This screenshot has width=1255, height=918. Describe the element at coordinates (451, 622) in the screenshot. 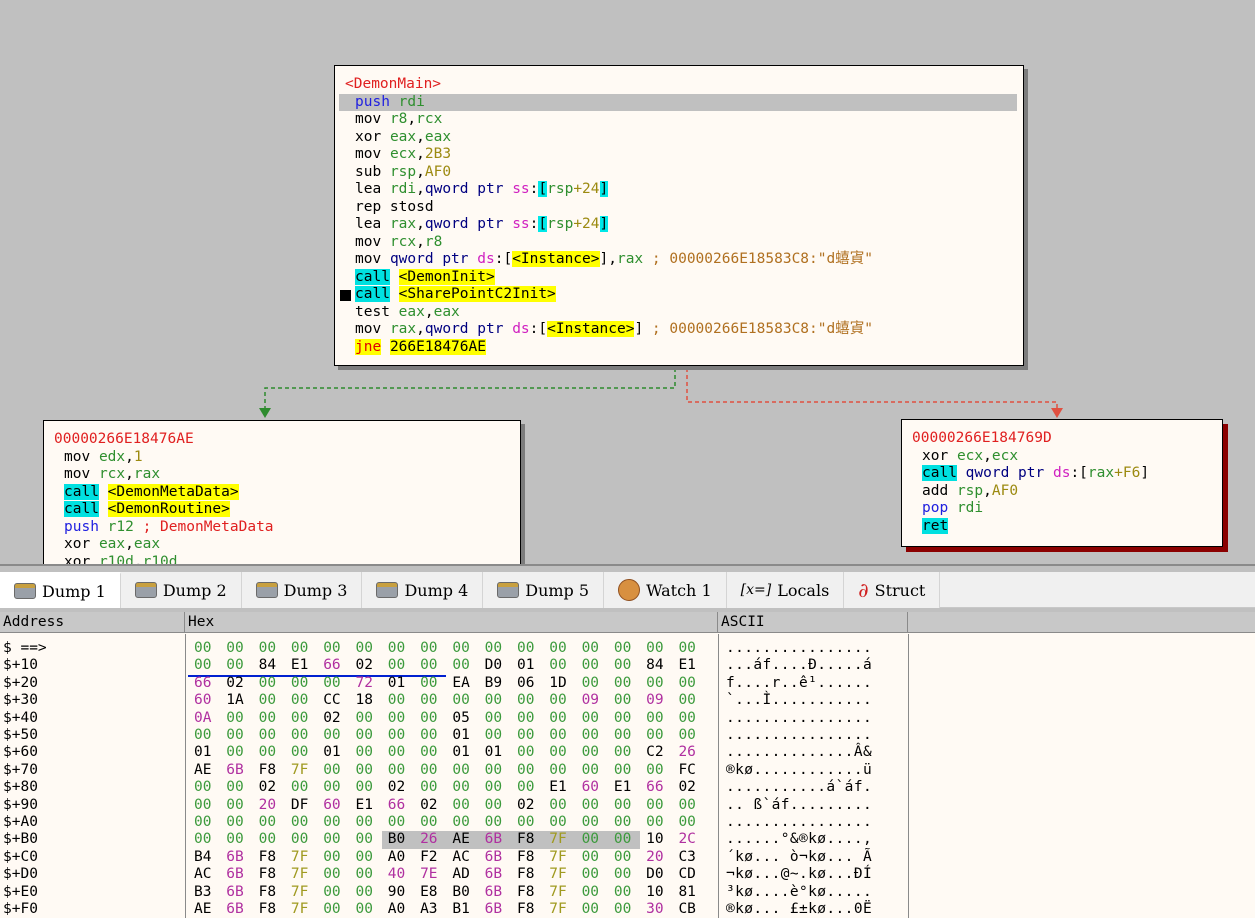

I see `column-header-hex: Hex` at that location.